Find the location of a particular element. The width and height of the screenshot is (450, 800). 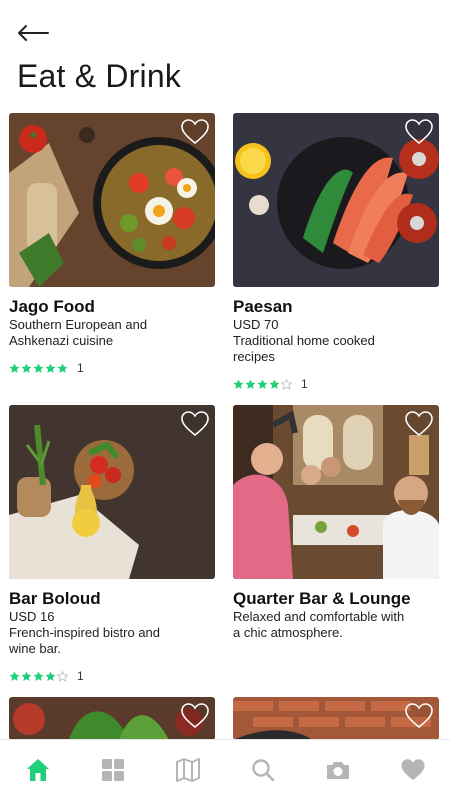

venue-name: Quarter Bar & Lounge is located at coordinates (322, 598).